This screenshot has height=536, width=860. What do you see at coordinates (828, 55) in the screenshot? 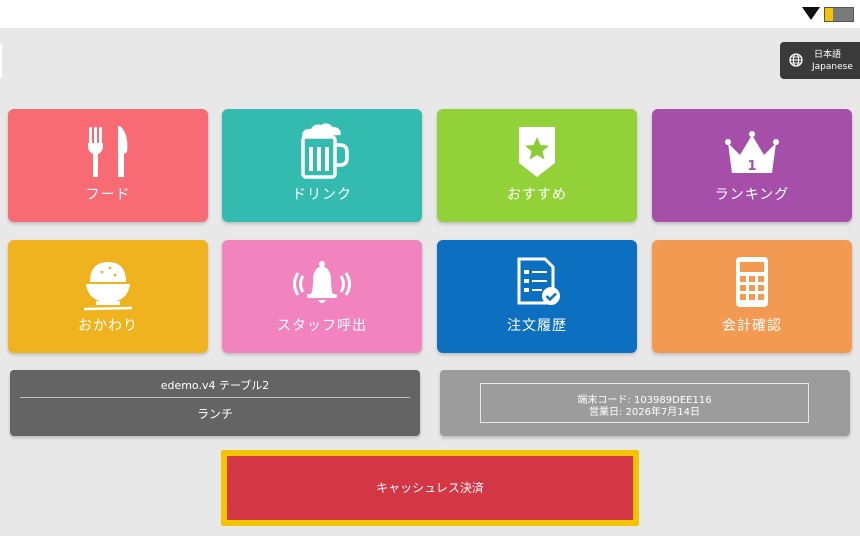
I see `language-label: 日本語` at bounding box center [828, 55].